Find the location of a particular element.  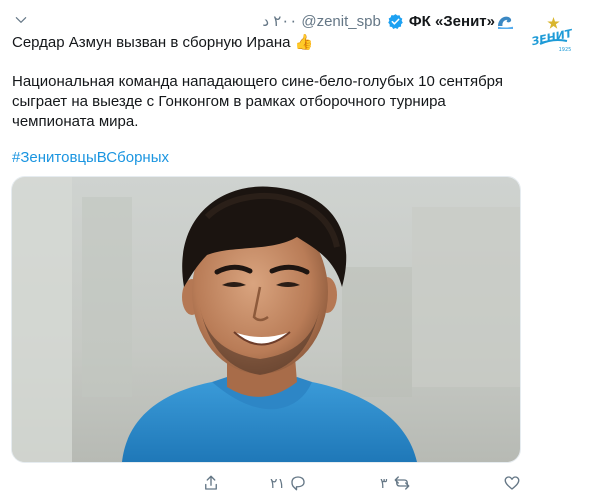

retweet-button: ٣ is located at coordinates (395, 483).